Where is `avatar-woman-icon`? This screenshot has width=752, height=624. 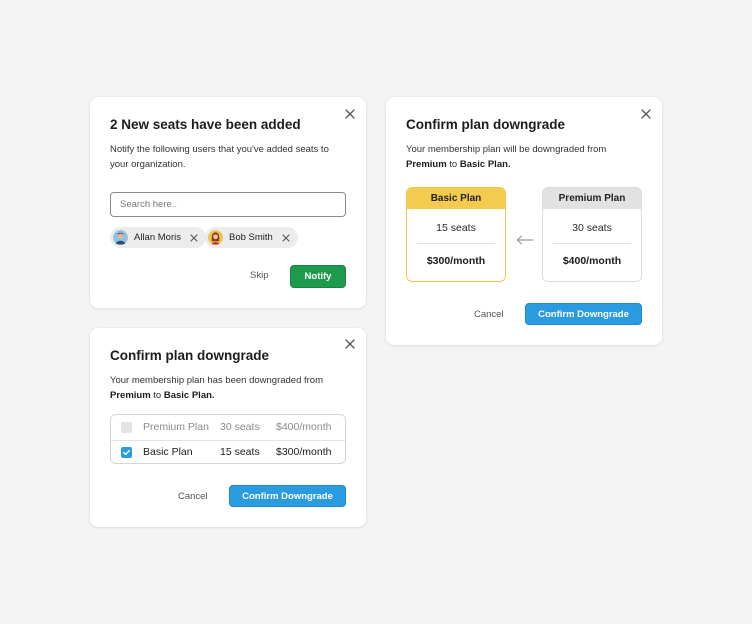 avatar-woman-icon is located at coordinates (215, 237).